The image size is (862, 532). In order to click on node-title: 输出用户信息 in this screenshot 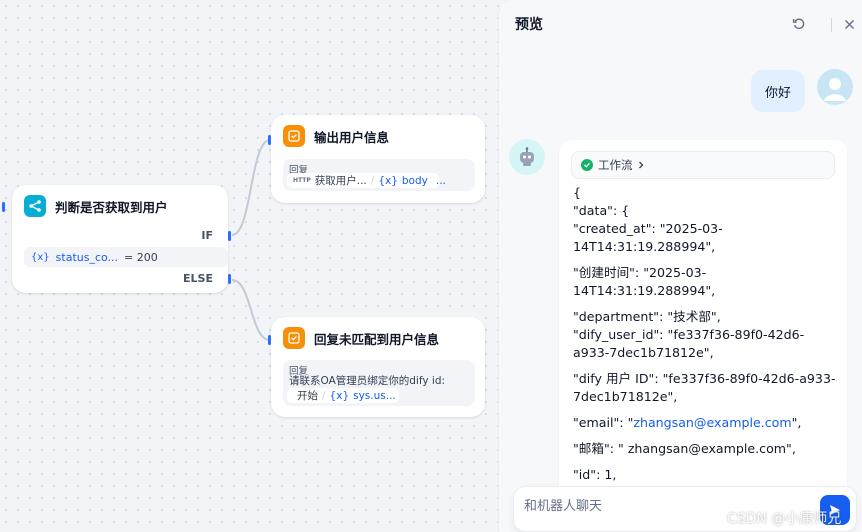, I will do `click(352, 137)`.